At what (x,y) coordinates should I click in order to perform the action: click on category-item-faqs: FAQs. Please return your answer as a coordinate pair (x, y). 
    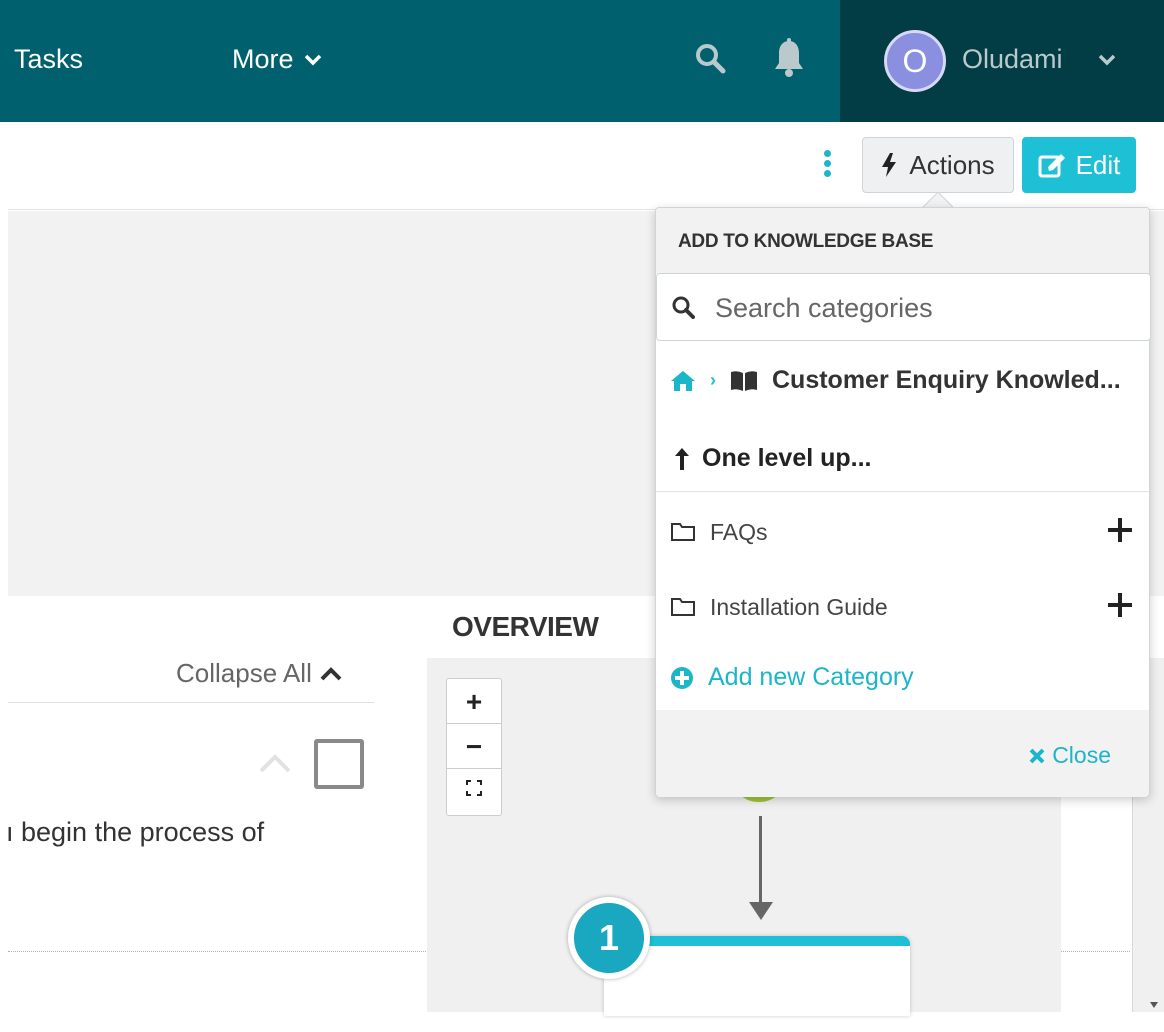
    Looking at the image, I should click on (904, 532).